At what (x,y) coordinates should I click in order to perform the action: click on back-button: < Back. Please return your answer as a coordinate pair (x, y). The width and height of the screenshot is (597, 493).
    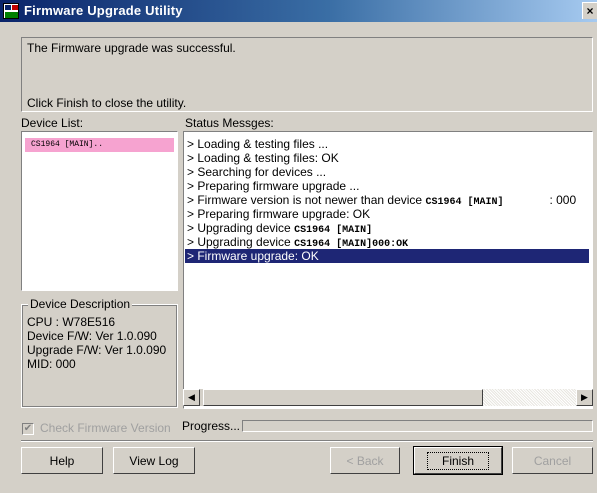
    Looking at the image, I should click on (365, 460).